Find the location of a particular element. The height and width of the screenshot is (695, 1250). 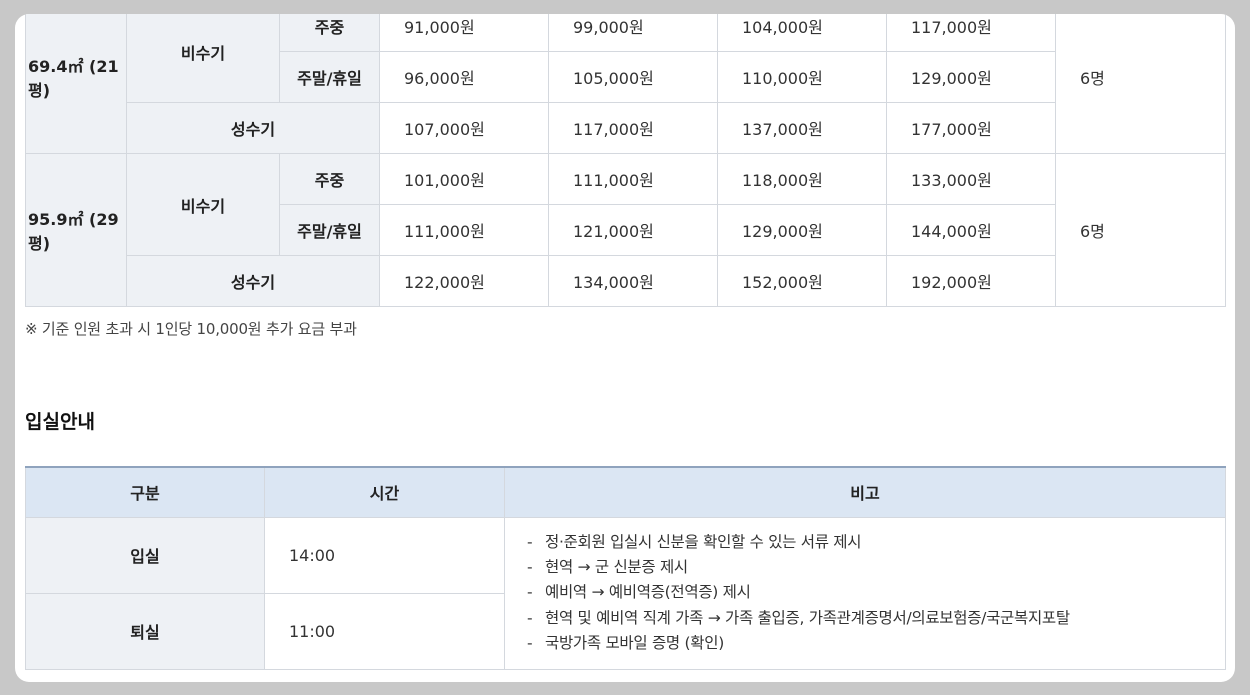

list-item: - 현역 → 군 신분증 제시 is located at coordinates (607, 567).